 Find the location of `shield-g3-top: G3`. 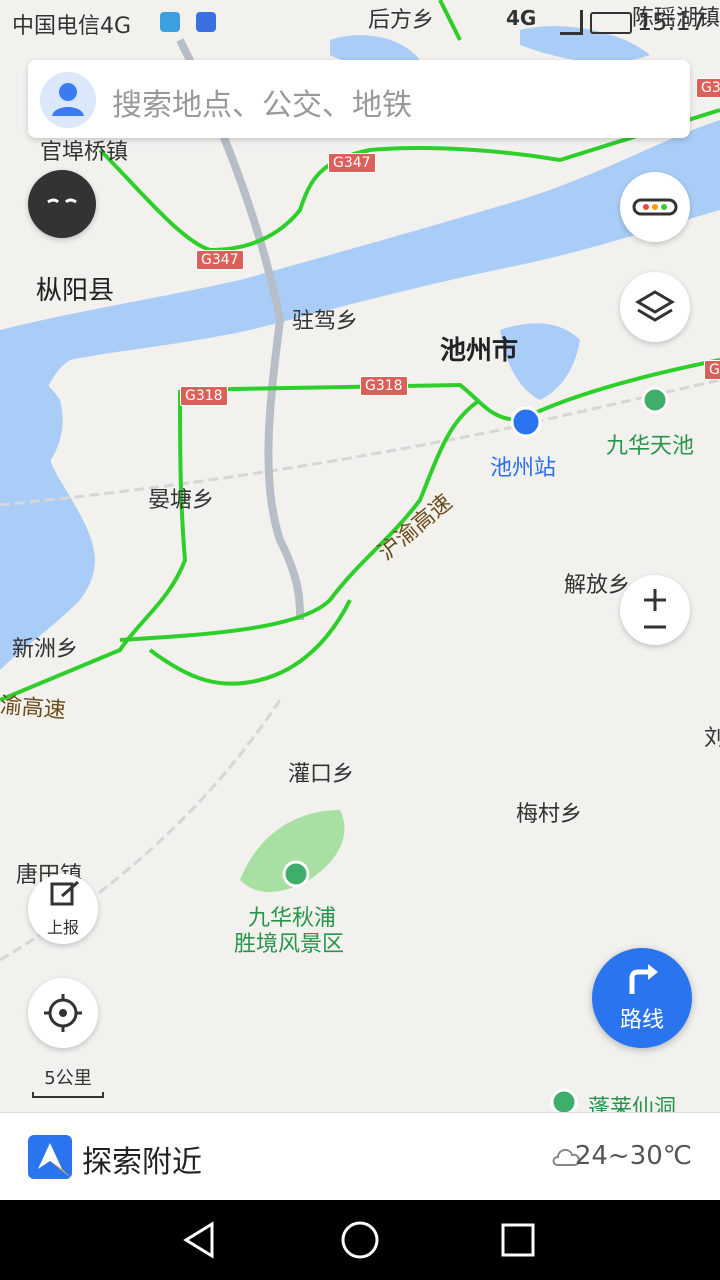

shield-g3-top: G3 is located at coordinates (708, 88).